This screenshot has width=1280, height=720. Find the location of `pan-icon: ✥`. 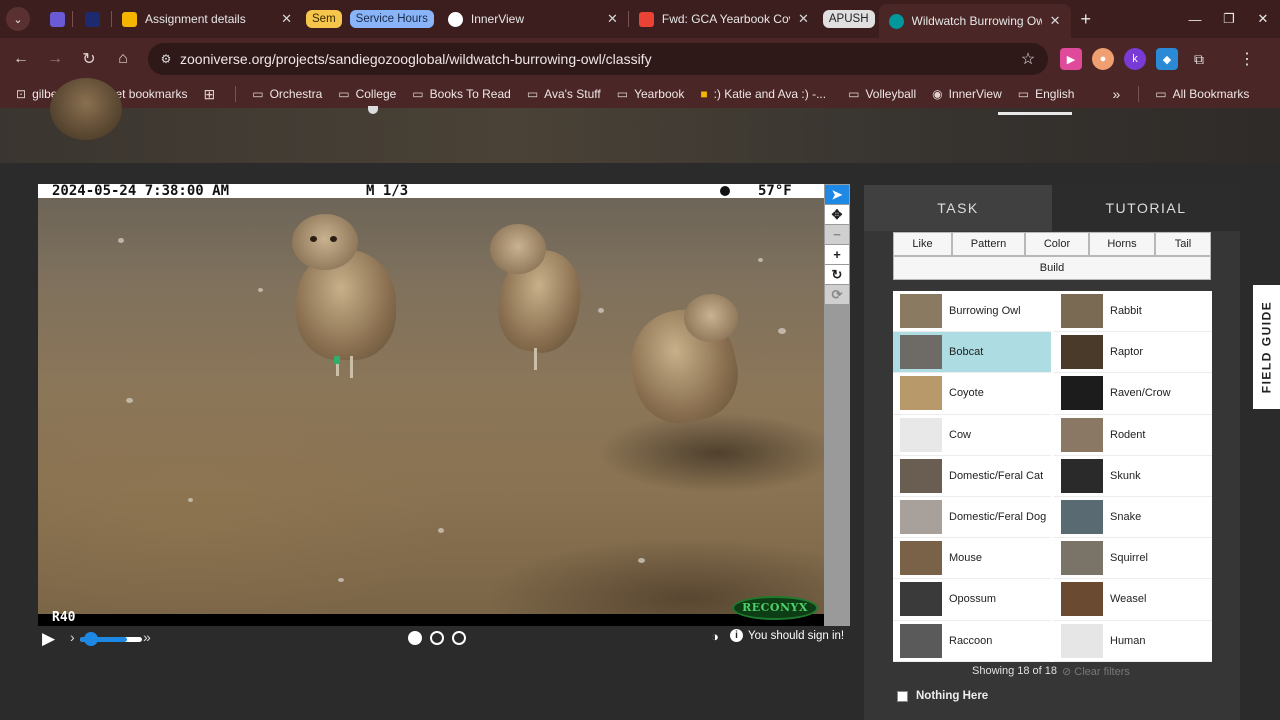

pan-icon: ✥ is located at coordinates (837, 214).